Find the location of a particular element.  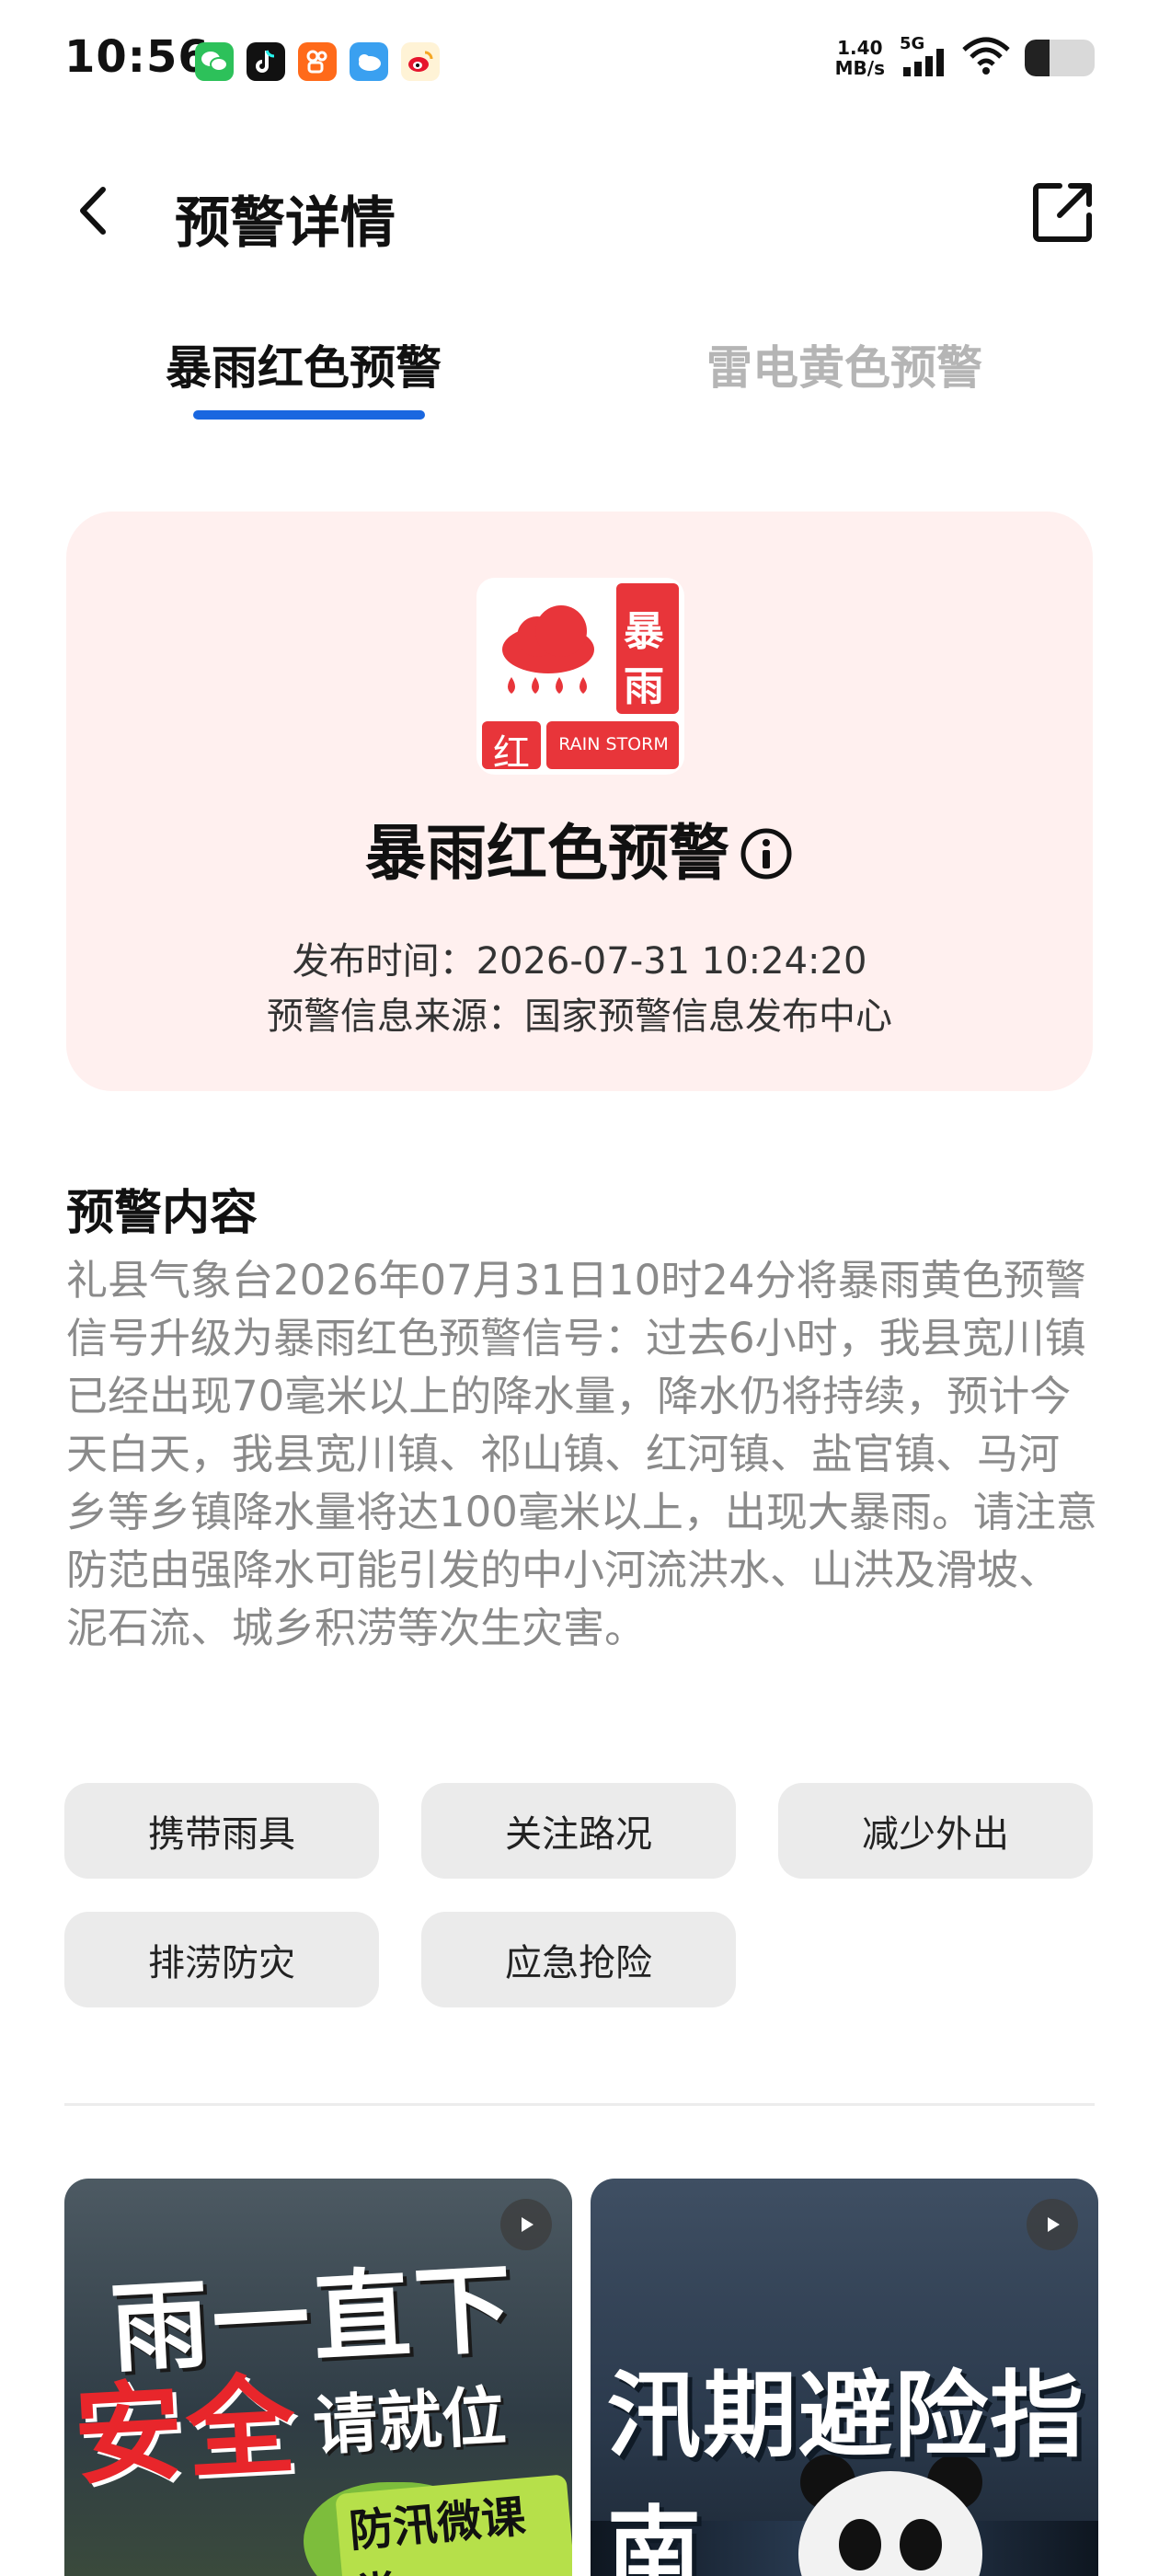

network-speed: 1.40 MB/s is located at coordinates (860, 58).